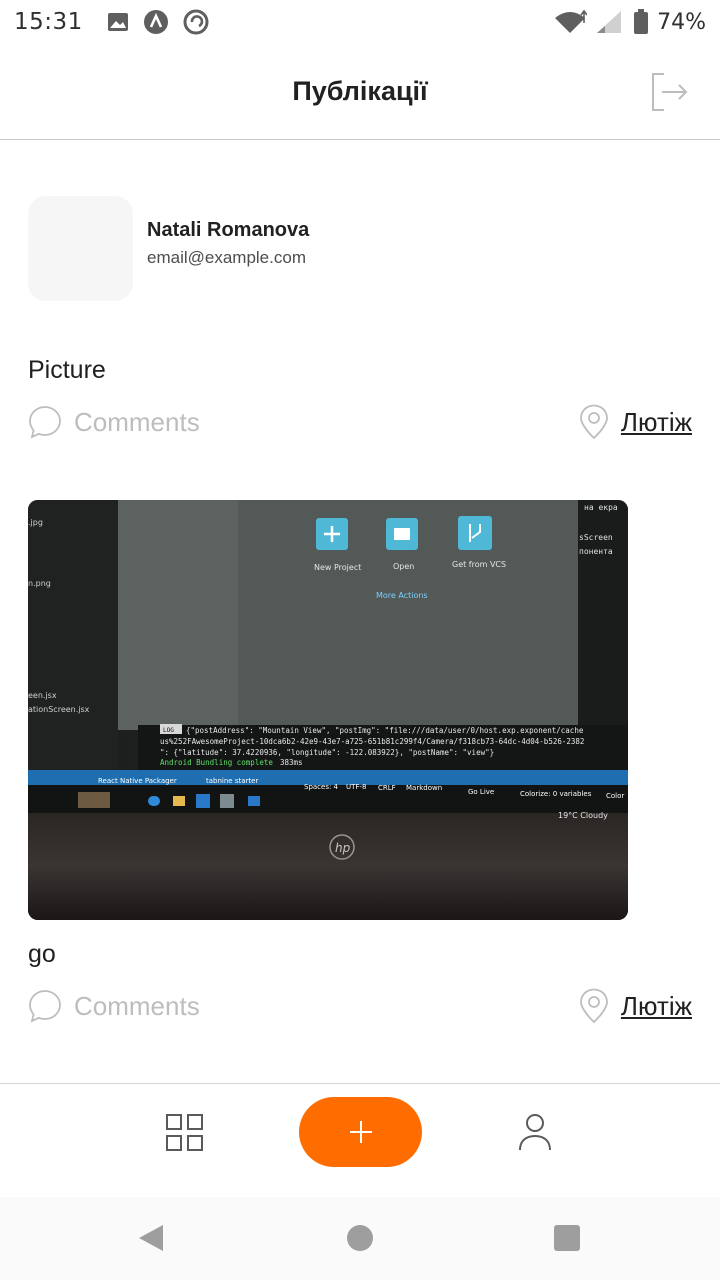 Image resolution: width=720 pixels, height=1280 pixels. I want to click on back-button, so click(151, 1240).